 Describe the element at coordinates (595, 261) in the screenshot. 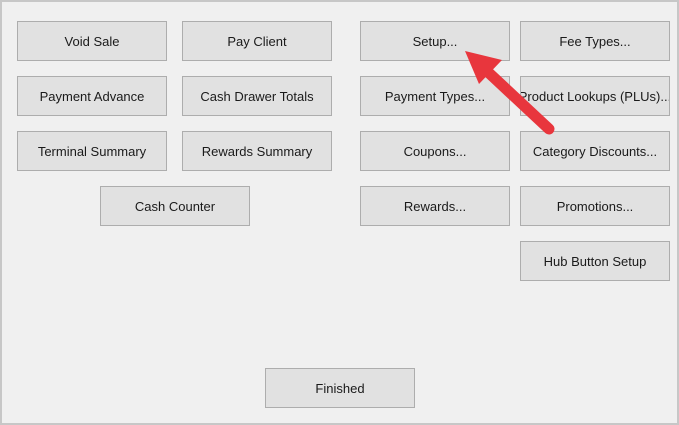

I see `hub-button-setup-button: Hub Button Setup` at that location.